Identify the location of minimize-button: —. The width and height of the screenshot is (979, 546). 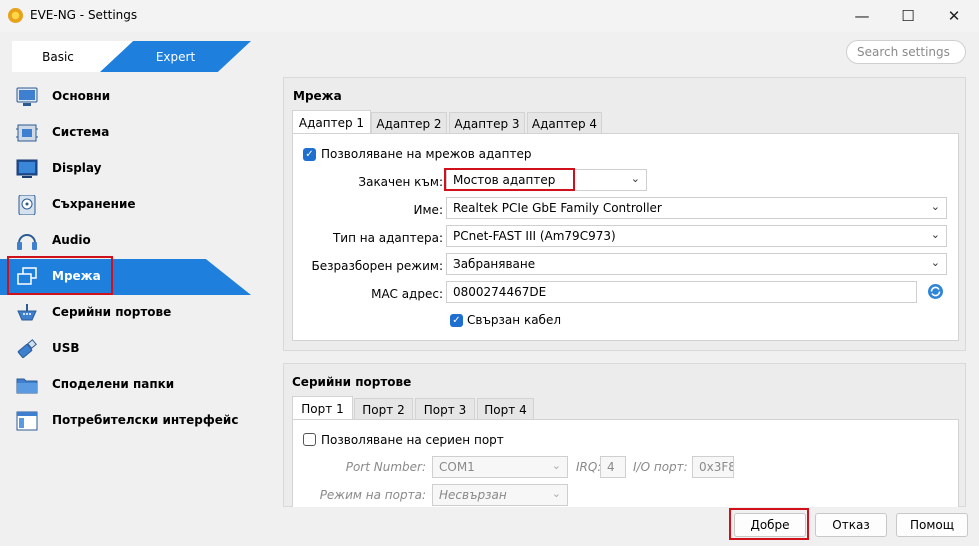
(862, 16).